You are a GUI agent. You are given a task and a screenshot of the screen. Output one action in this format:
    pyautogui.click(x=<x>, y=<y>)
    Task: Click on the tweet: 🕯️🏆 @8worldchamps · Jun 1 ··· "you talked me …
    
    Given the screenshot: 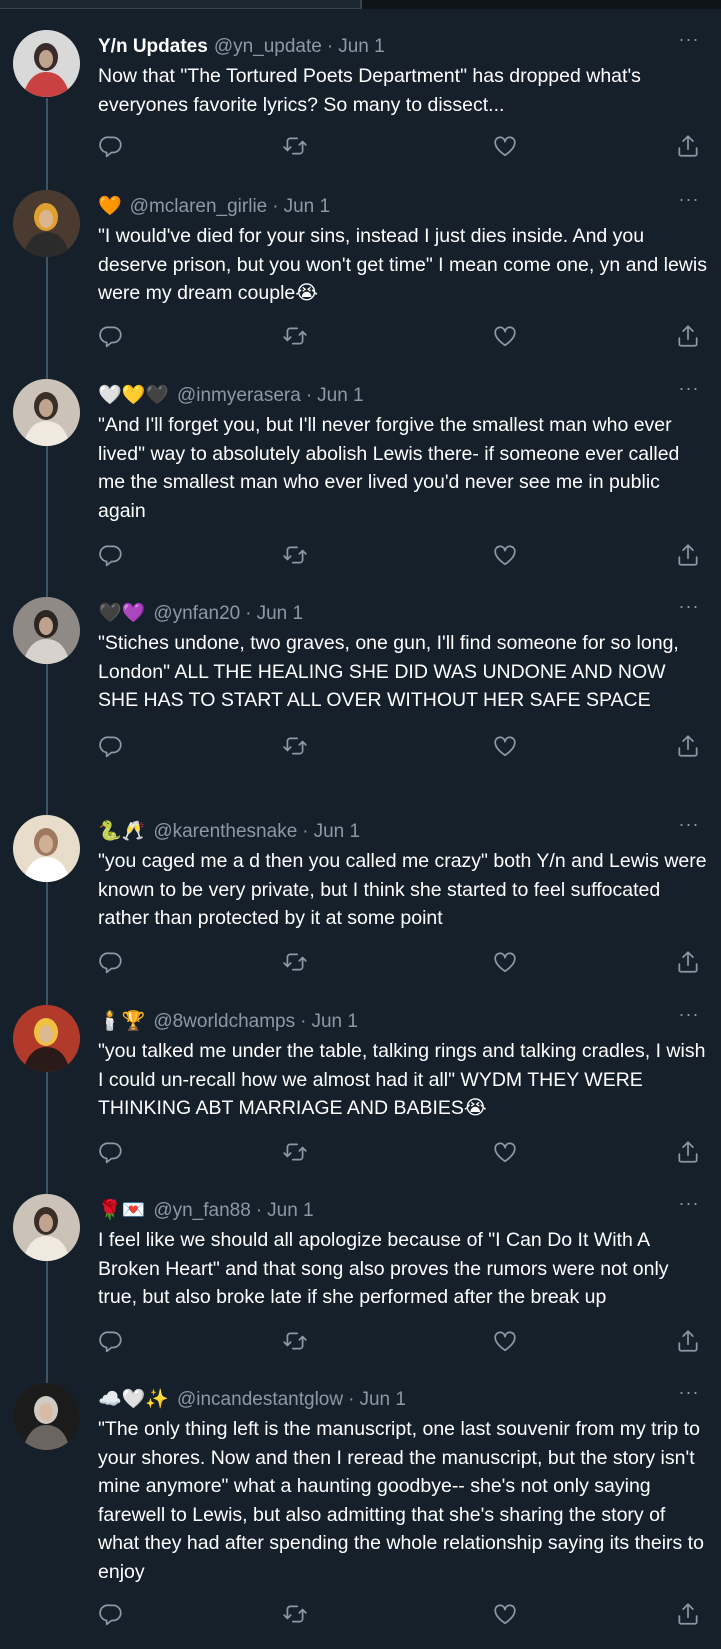 What is the action you would take?
    pyautogui.click(x=360, y=1092)
    